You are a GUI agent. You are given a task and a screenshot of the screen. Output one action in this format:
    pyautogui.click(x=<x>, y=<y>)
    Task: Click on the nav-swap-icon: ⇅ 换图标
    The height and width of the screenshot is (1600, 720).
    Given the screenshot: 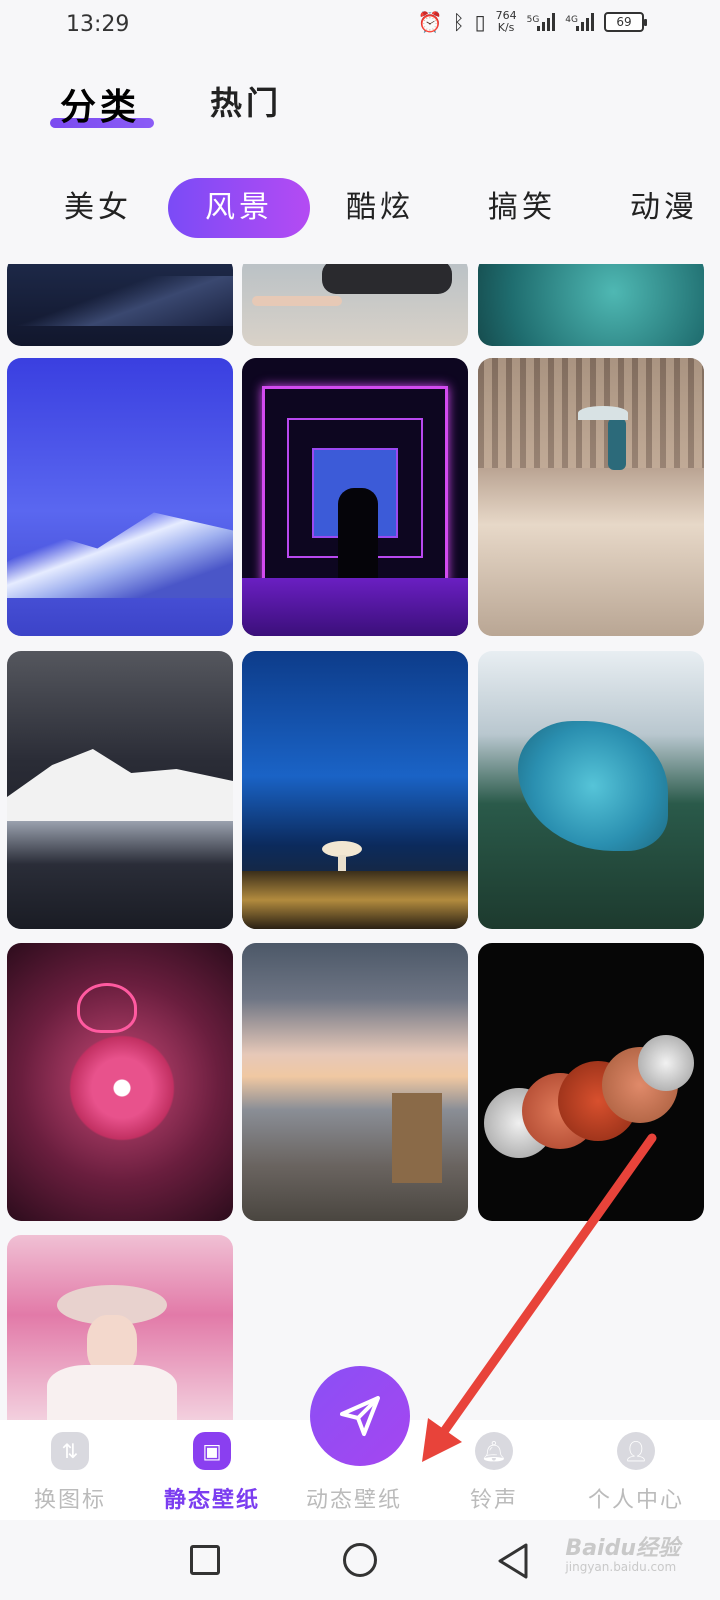 What is the action you would take?
    pyautogui.click(x=70, y=1470)
    